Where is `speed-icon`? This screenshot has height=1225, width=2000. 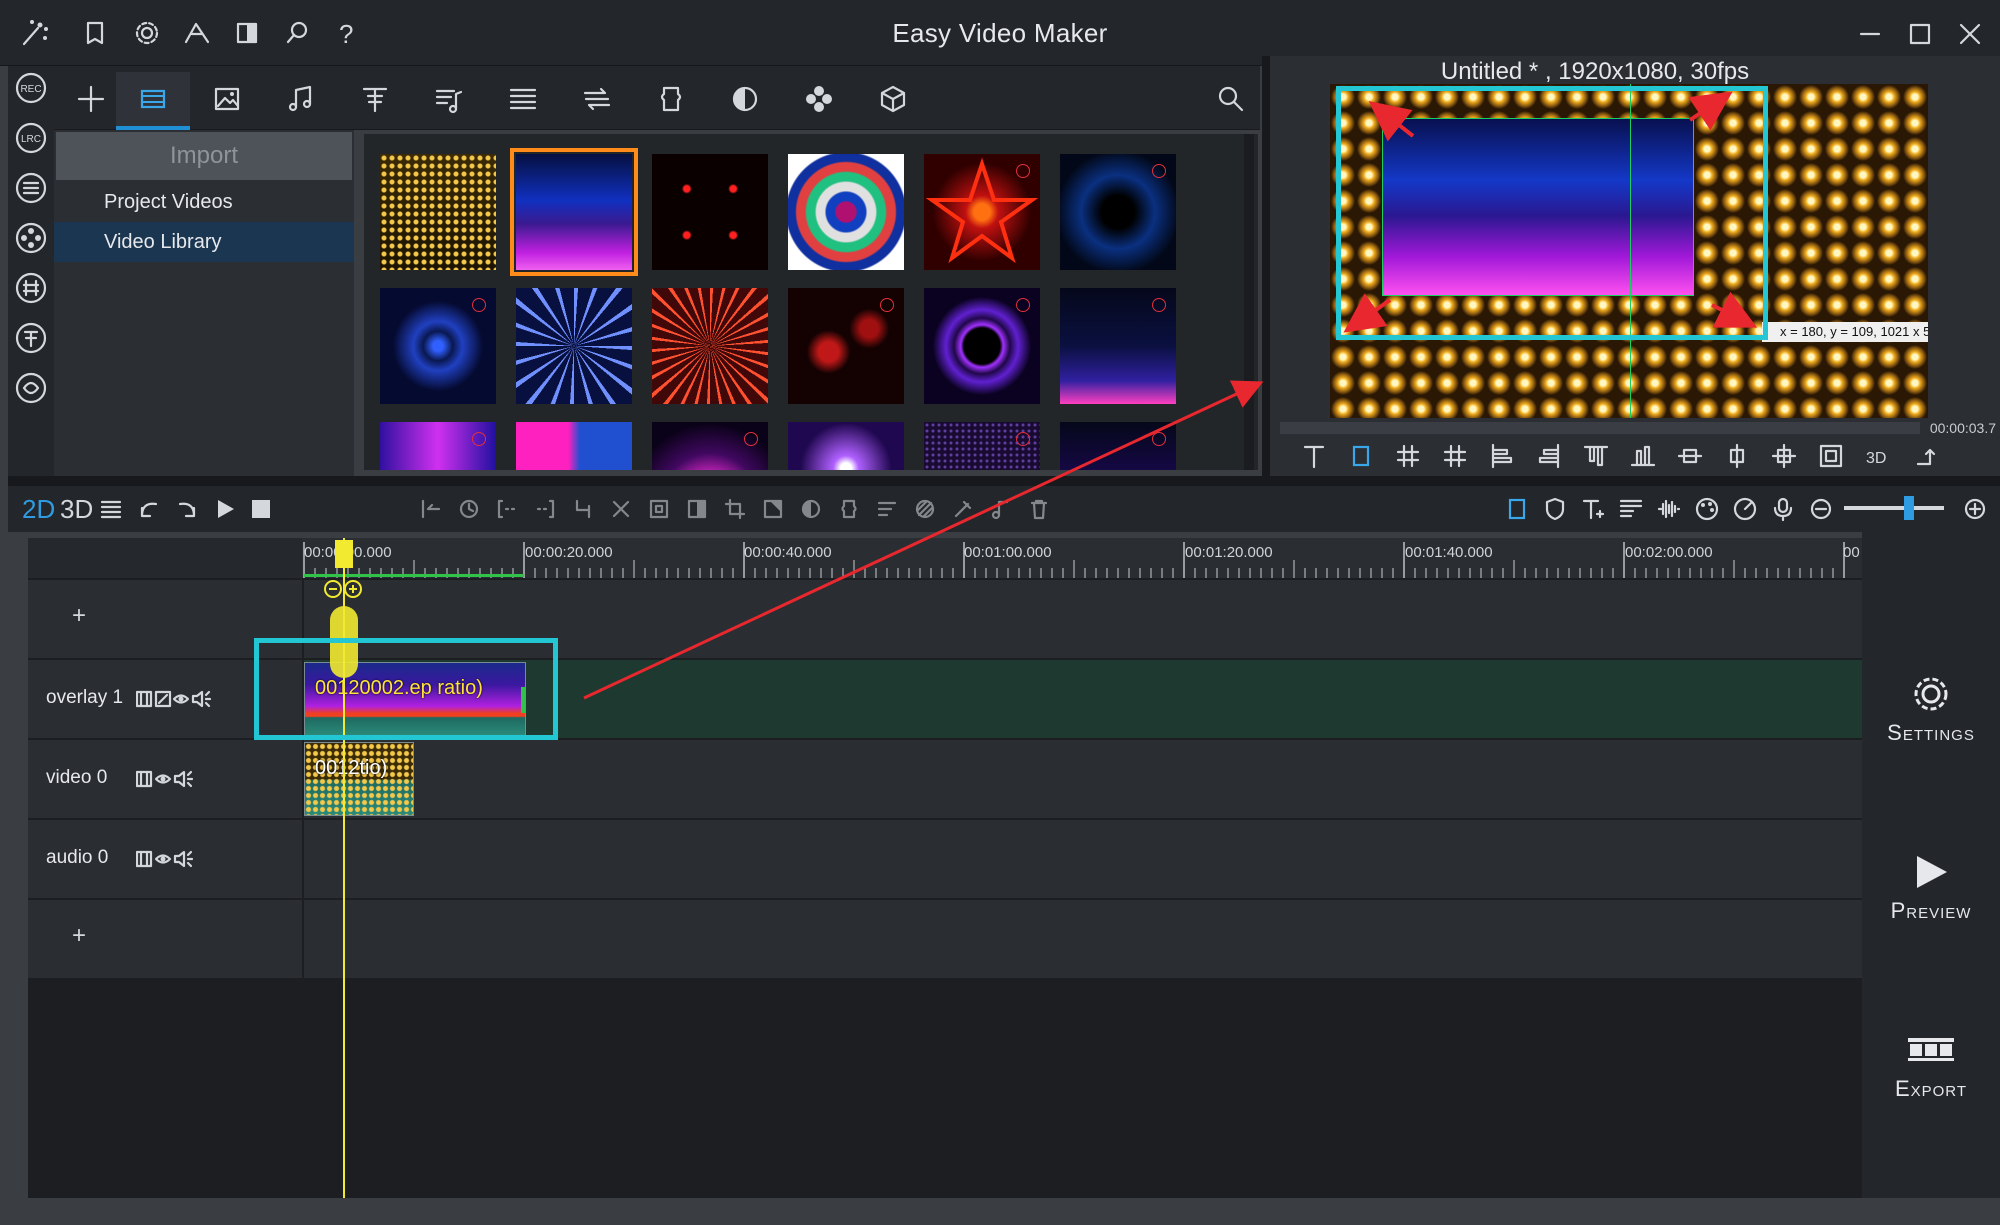 speed-icon is located at coordinates (1745, 509).